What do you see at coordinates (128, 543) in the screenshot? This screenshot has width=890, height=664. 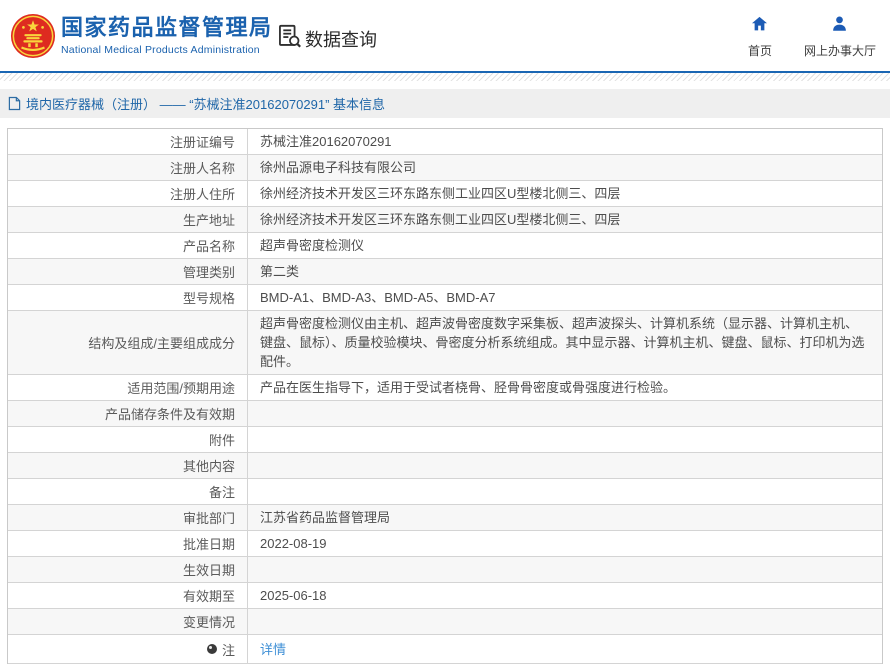 I see `field-label: 批准日期` at bounding box center [128, 543].